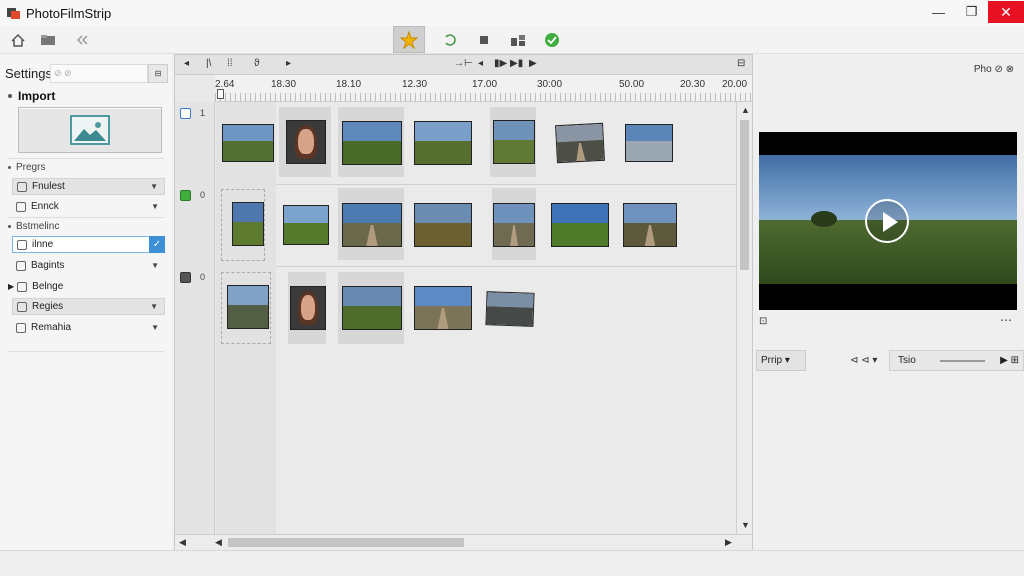  I want to click on main-toolbar, so click(512, 40).